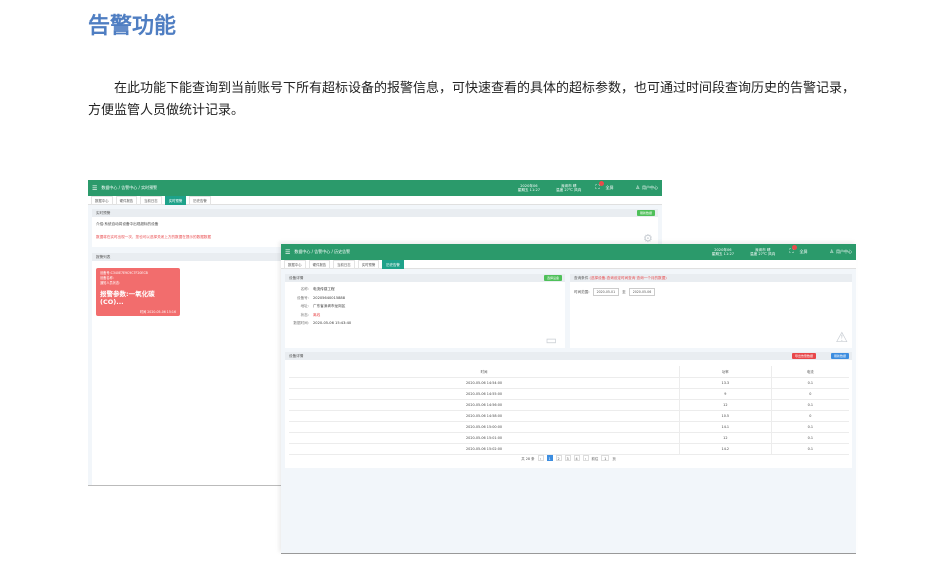 This screenshot has width=946, height=574. Describe the element at coordinates (552, 278) in the screenshot. I see `select-device-button: 选择设备` at that location.